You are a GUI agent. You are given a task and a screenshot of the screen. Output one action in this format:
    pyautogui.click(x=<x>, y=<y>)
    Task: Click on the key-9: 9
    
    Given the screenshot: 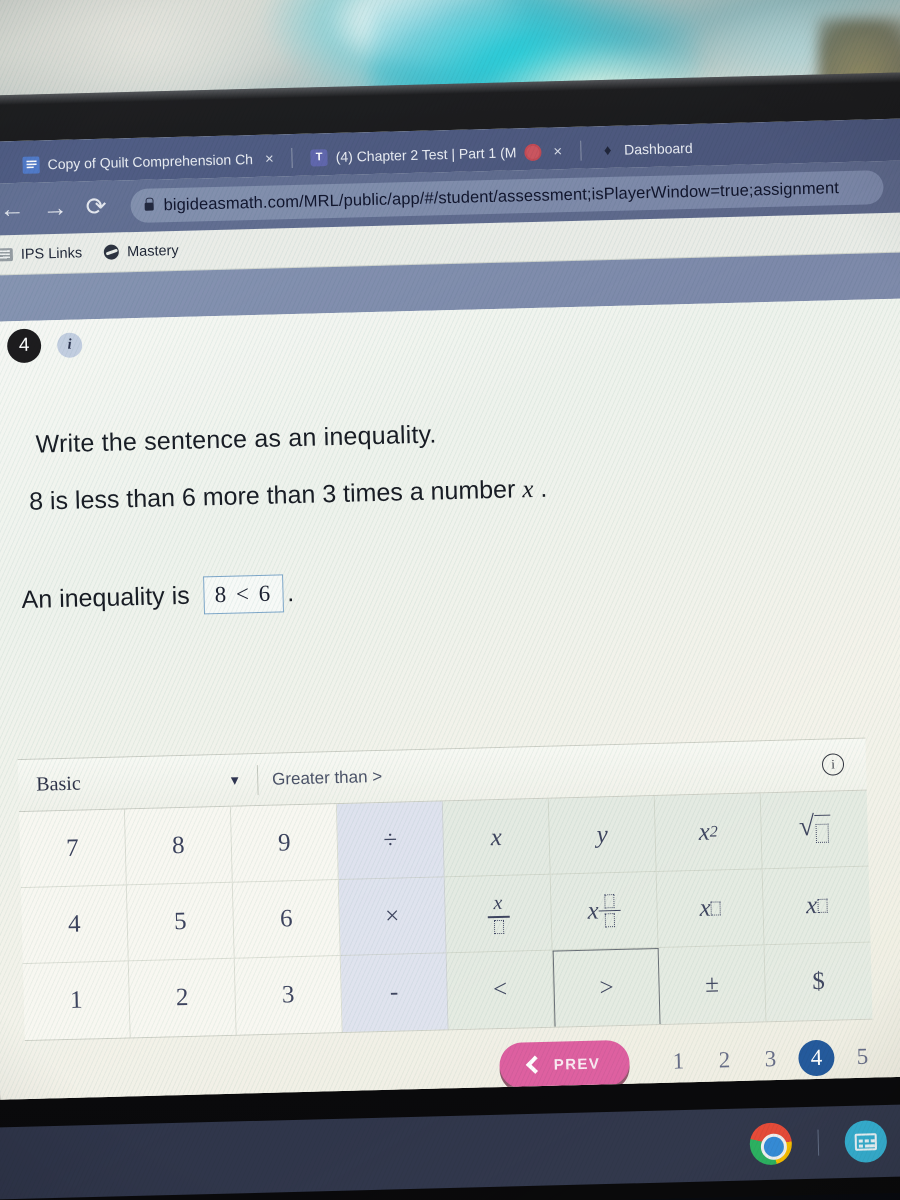 What is the action you would take?
    pyautogui.click(x=284, y=843)
    